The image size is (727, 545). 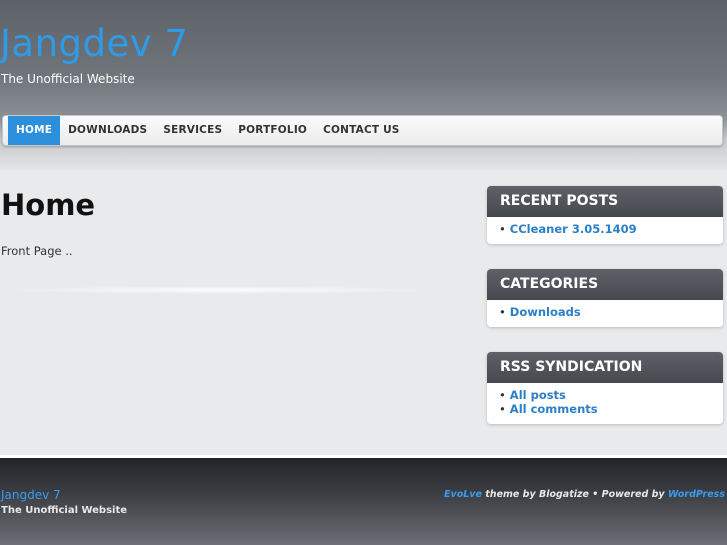 I want to click on page-body-text: Front Page .., so click(x=37, y=251).